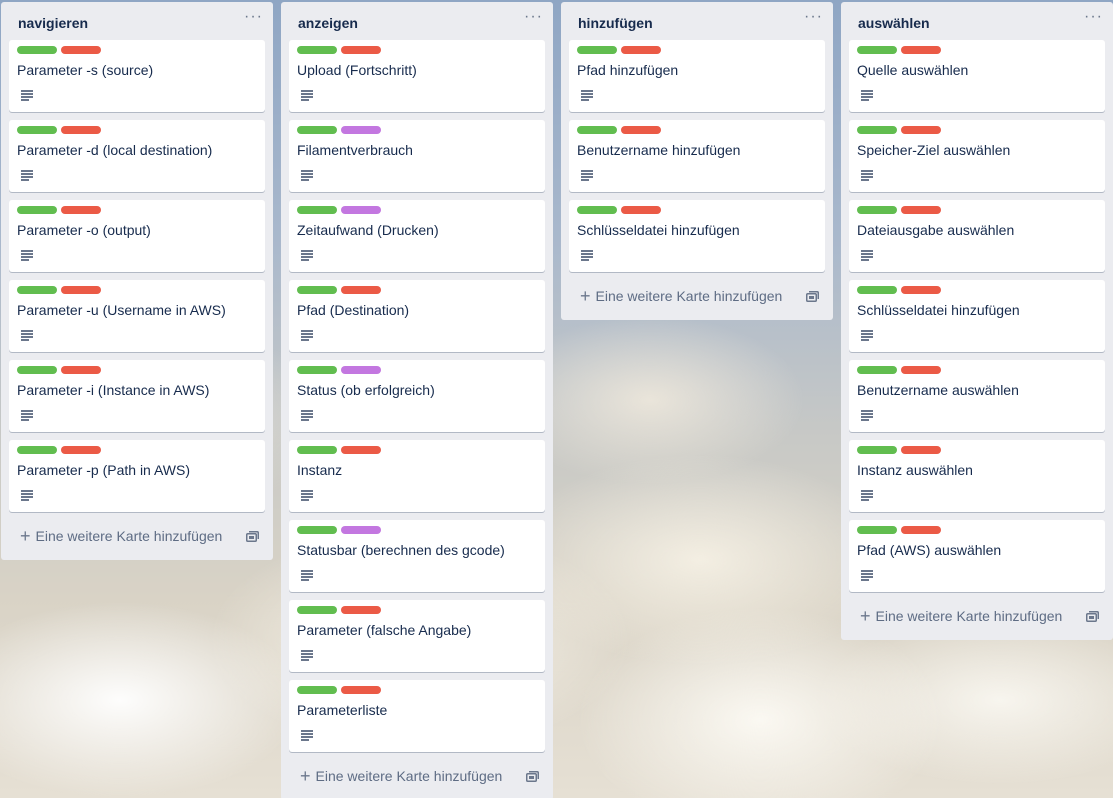  What do you see at coordinates (417, 476) in the screenshot?
I see `card: Instanz` at bounding box center [417, 476].